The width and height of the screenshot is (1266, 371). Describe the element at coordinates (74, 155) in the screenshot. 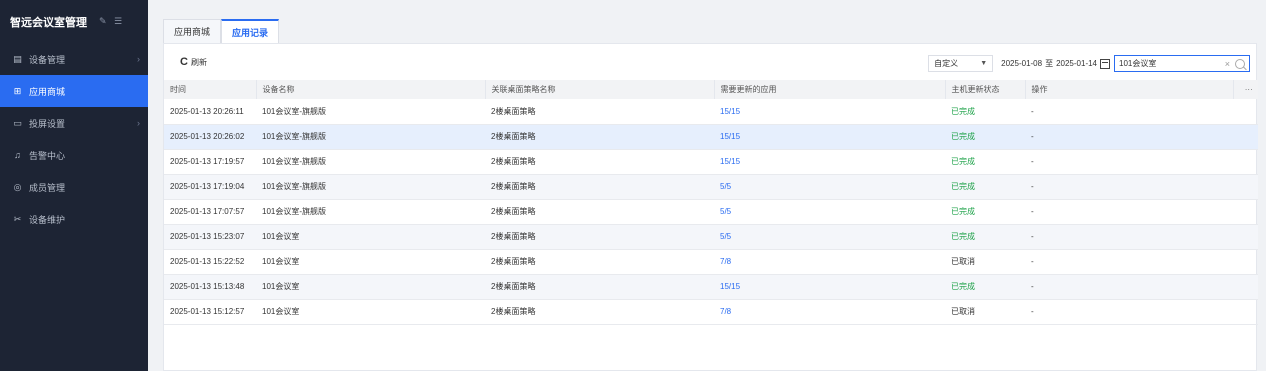

I see `sidebar-item-3: ♫ 告警中心` at that location.